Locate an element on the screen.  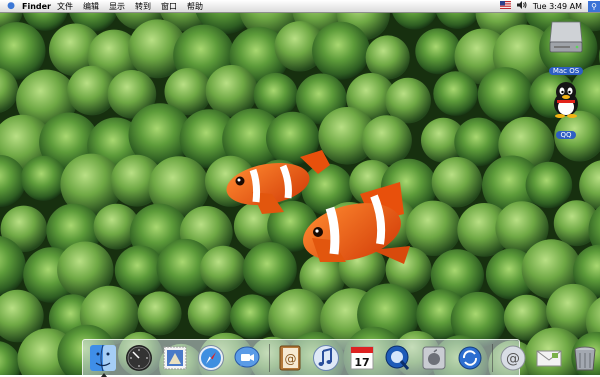
dock-safari is located at coordinates (211, 358).